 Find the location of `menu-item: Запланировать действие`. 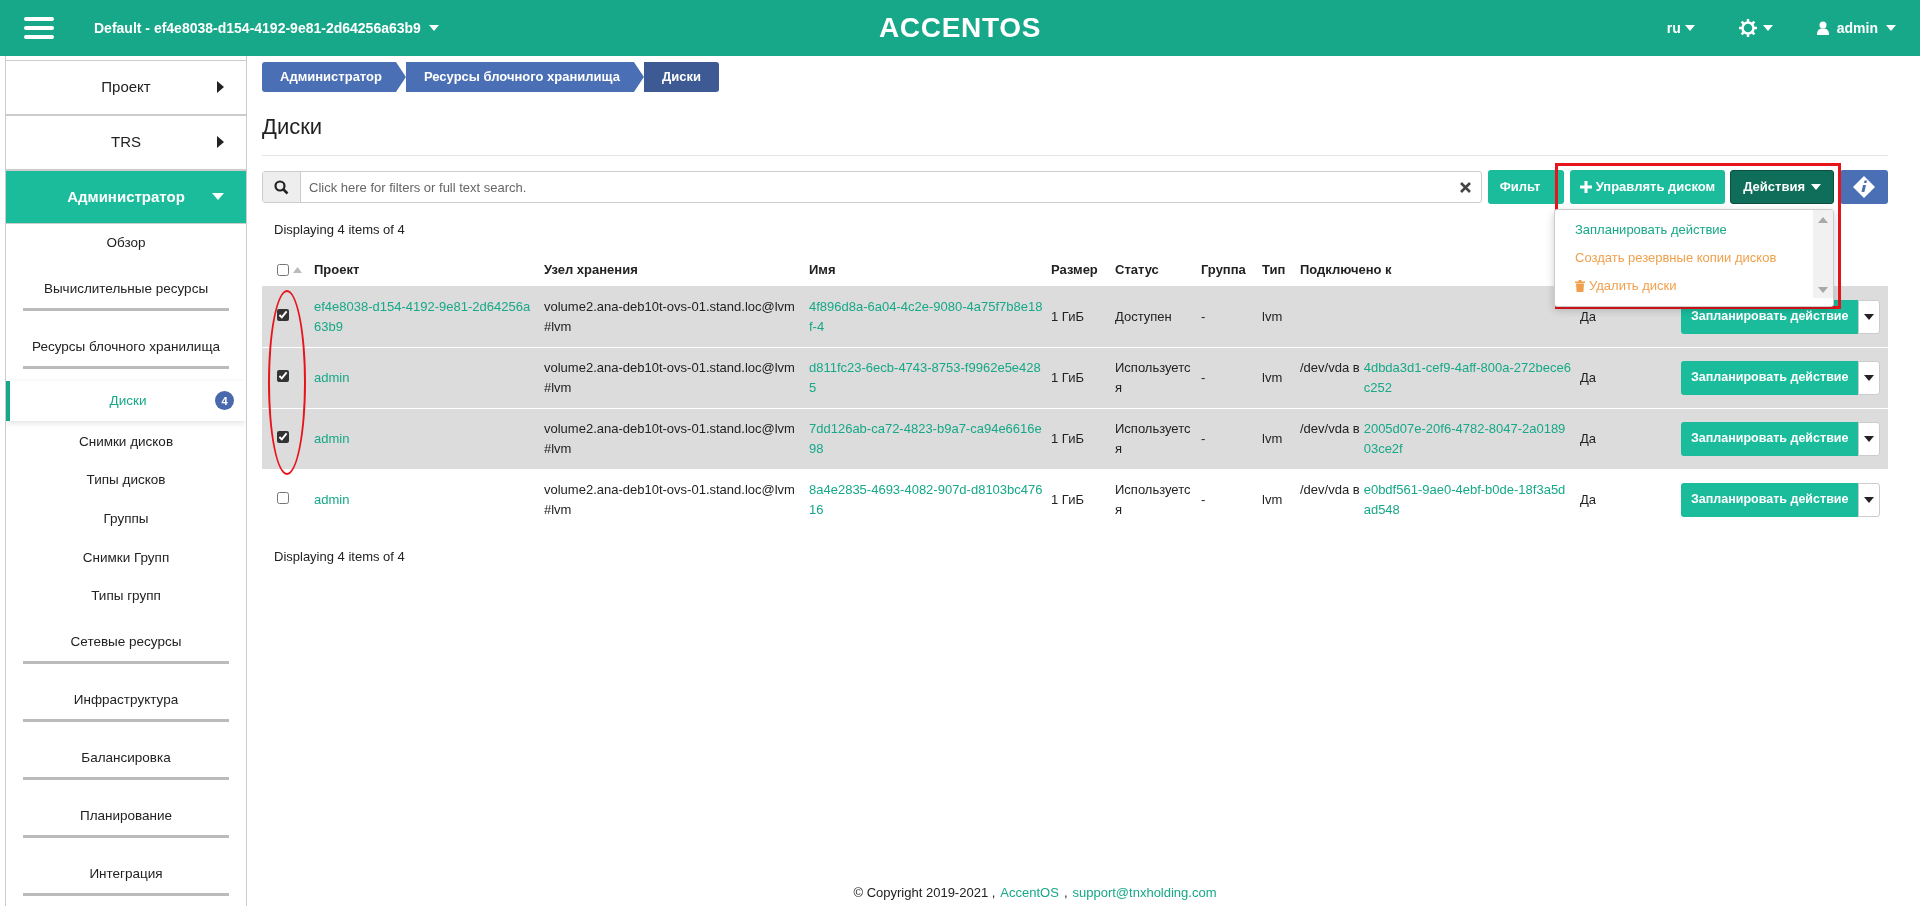

menu-item: Запланировать действие is located at coordinates (1684, 230).